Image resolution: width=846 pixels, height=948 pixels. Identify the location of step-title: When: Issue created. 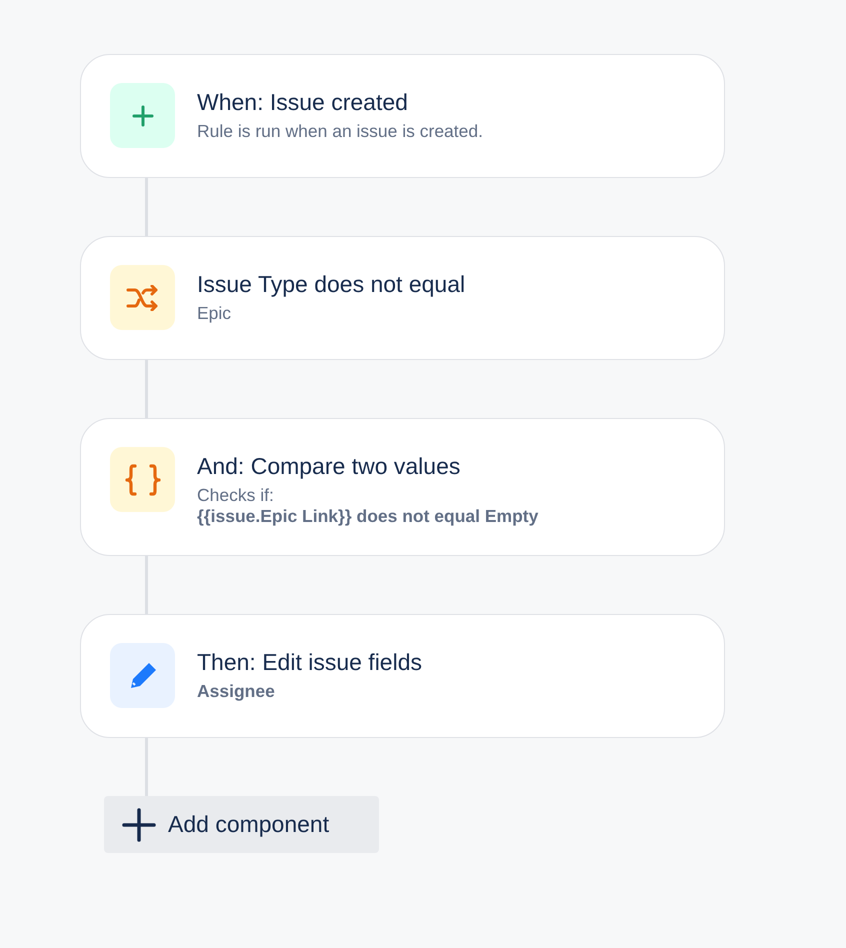
(303, 102).